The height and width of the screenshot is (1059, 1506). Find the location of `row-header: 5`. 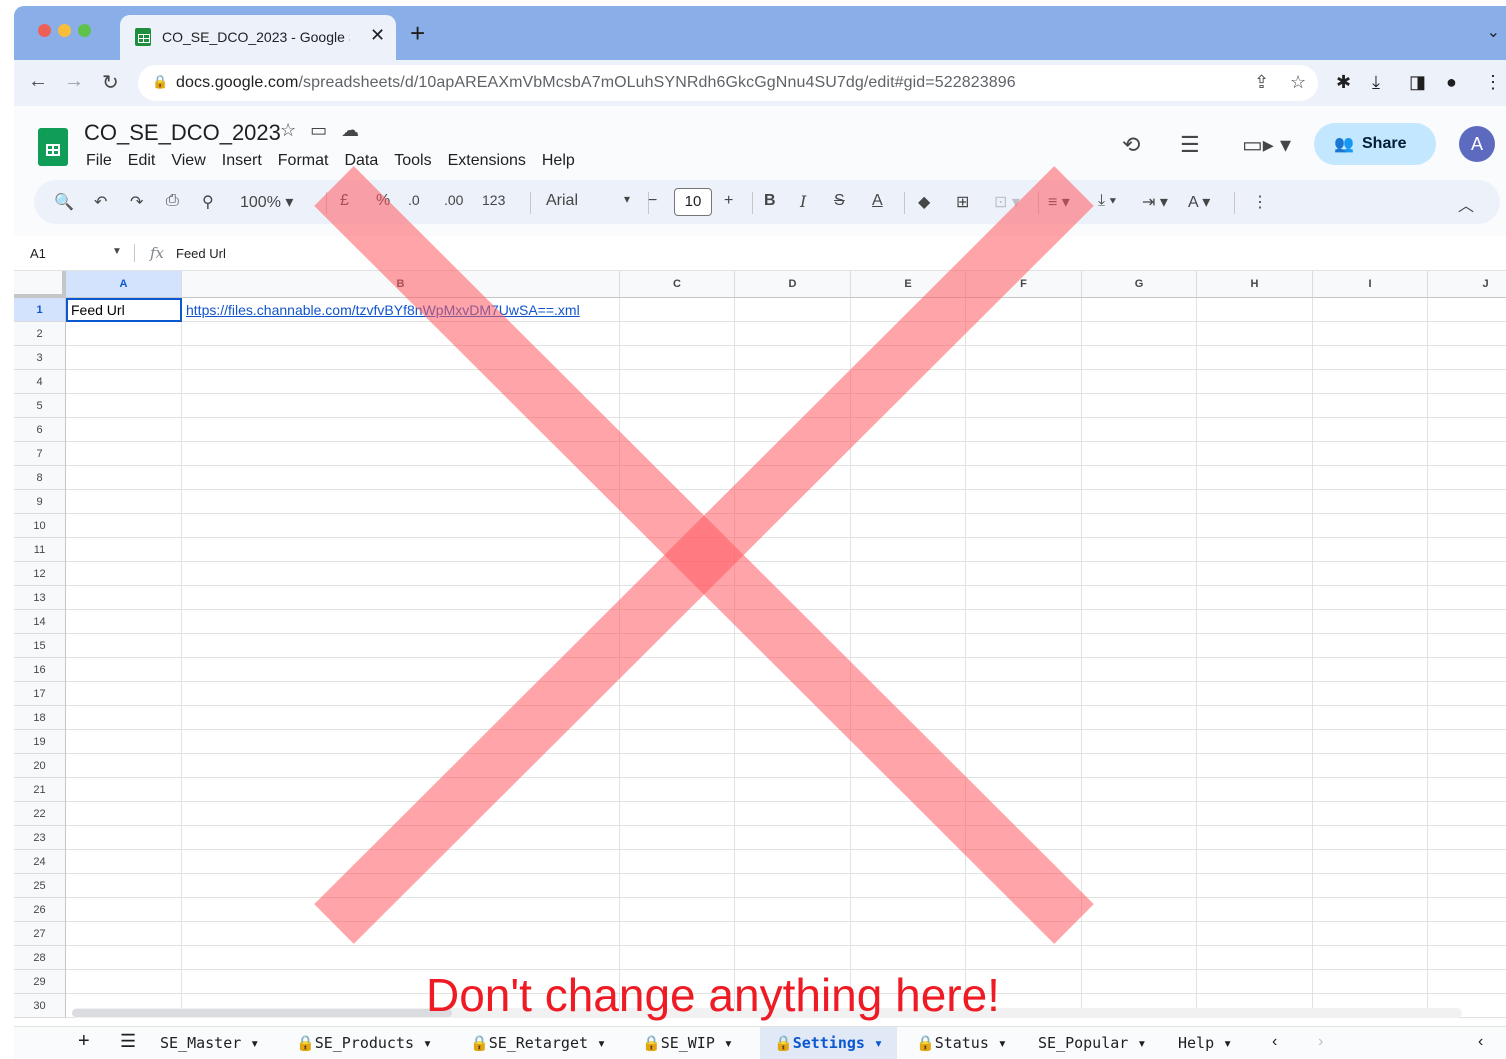

row-header: 5 is located at coordinates (40, 406).